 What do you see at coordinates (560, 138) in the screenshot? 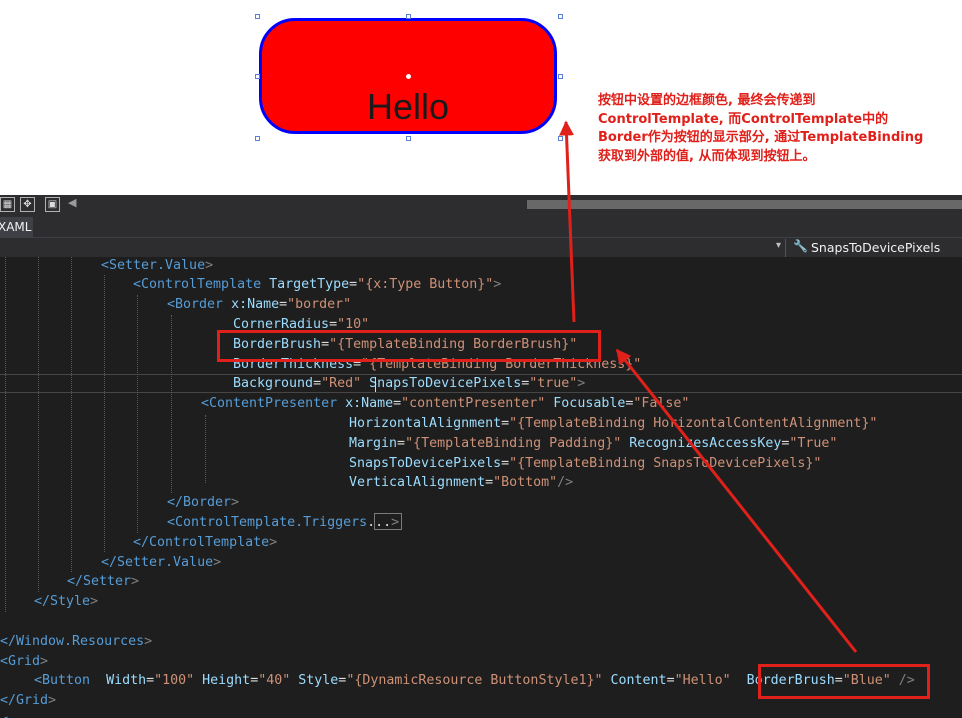
I see `resize-handle-bottom-right` at bounding box center [560, 138].